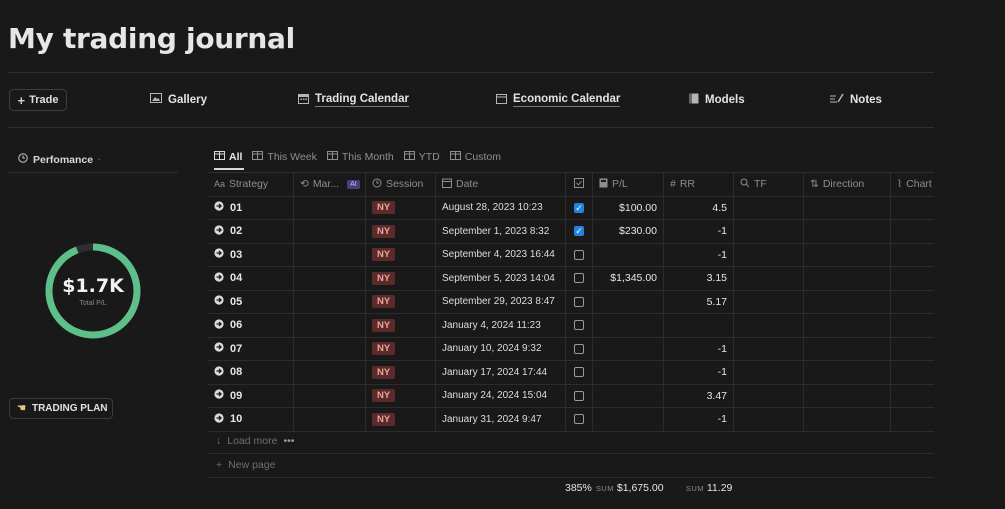  I want to click on nav-gallery-link: Gallery, so click(178, 99).